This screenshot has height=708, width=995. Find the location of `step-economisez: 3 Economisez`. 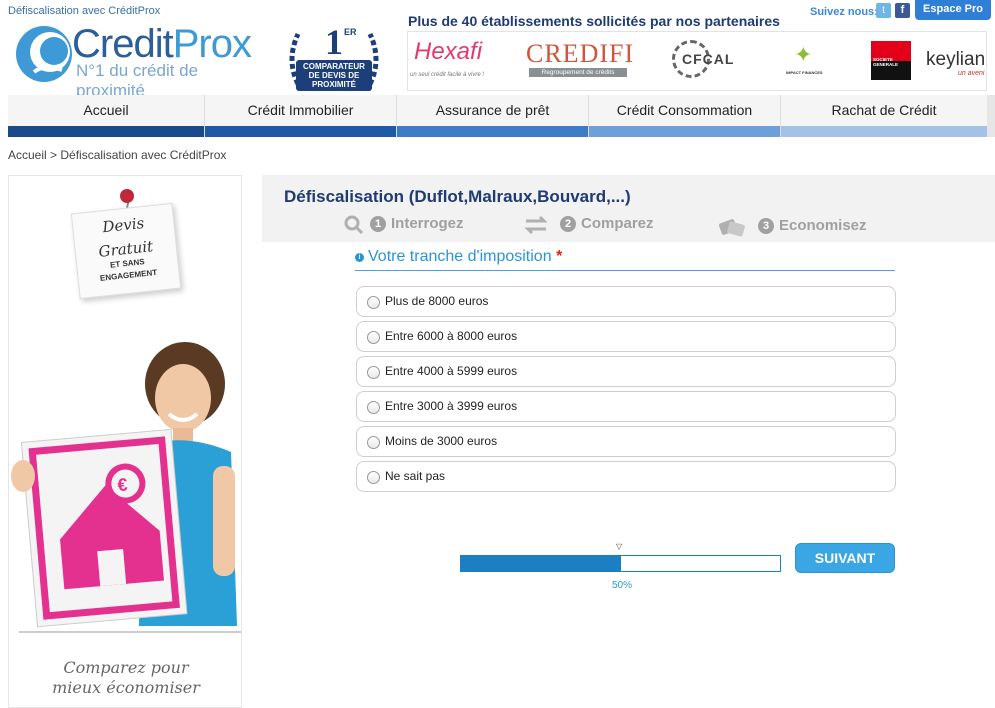

step-economisez: 3 Economisez is located at coordinates (812, 225).